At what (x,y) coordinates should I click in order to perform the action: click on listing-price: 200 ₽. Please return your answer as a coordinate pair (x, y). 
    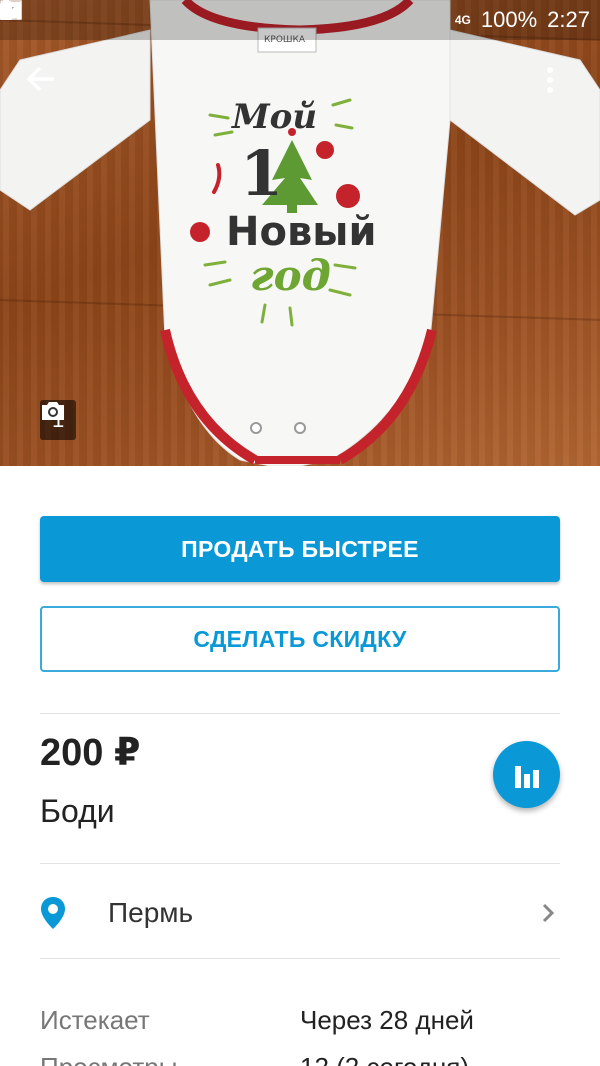
    Looking at the image, I should click on (90, 753).